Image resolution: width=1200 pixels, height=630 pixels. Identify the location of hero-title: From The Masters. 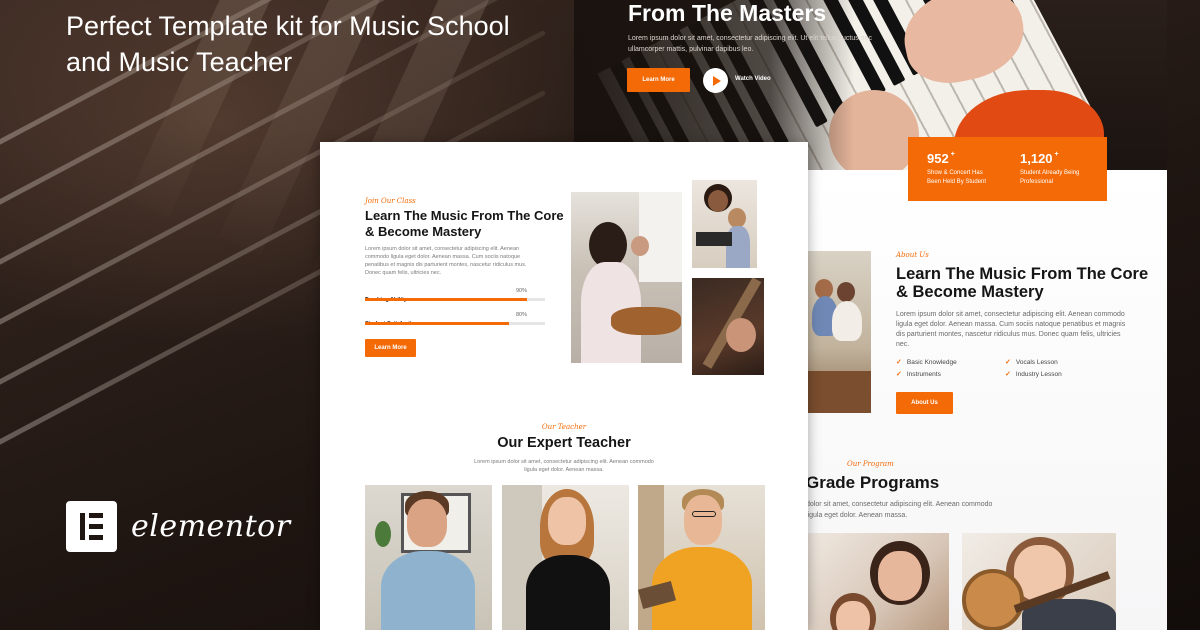
(727, 13).